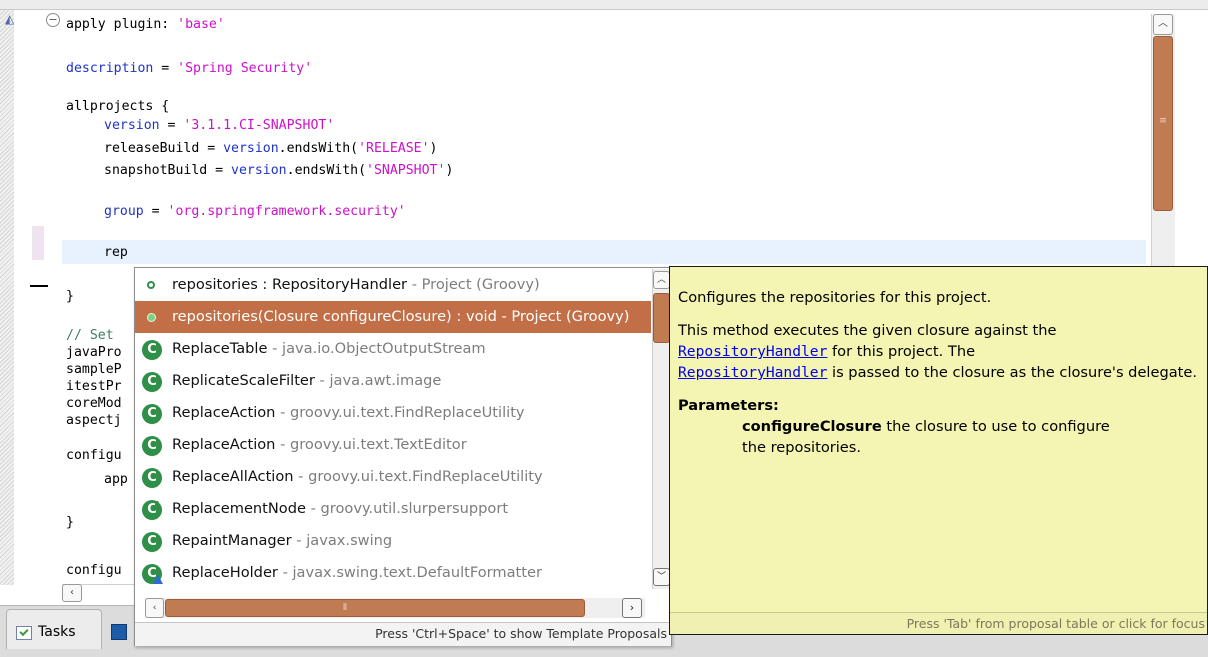 The width and height of the screenshot is (1208, 657). I want to click on proposal-horizontal-thumb, so click(375, 608).